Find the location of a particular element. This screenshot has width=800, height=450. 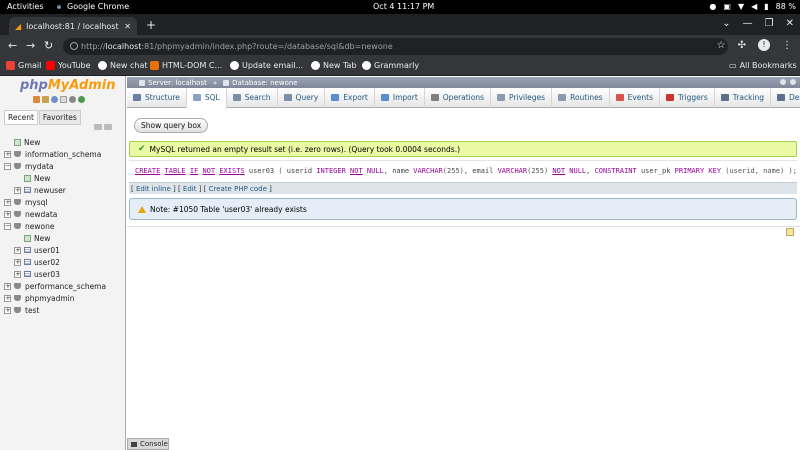

bookmark-star-icon: ☆ is located at coordinates (721, 45).